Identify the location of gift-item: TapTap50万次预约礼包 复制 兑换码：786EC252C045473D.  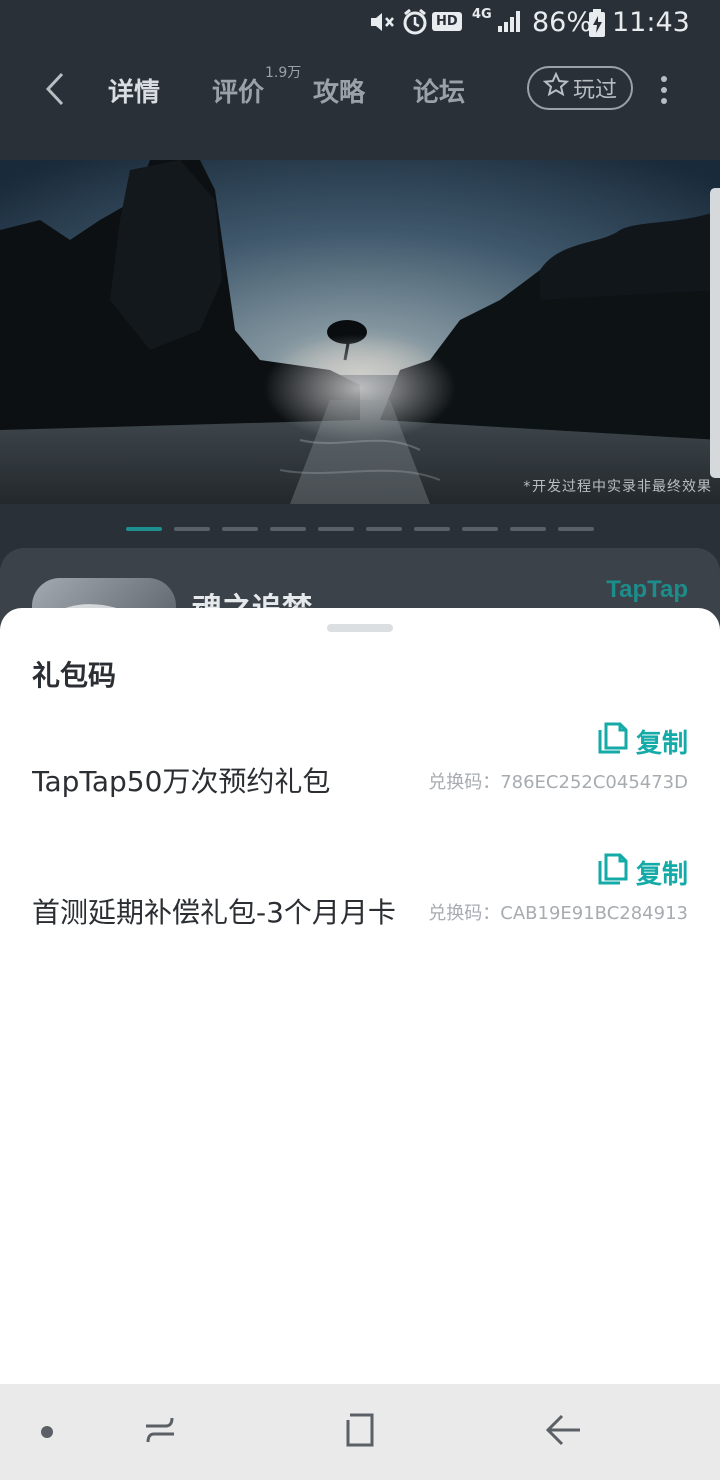
(360, 777).